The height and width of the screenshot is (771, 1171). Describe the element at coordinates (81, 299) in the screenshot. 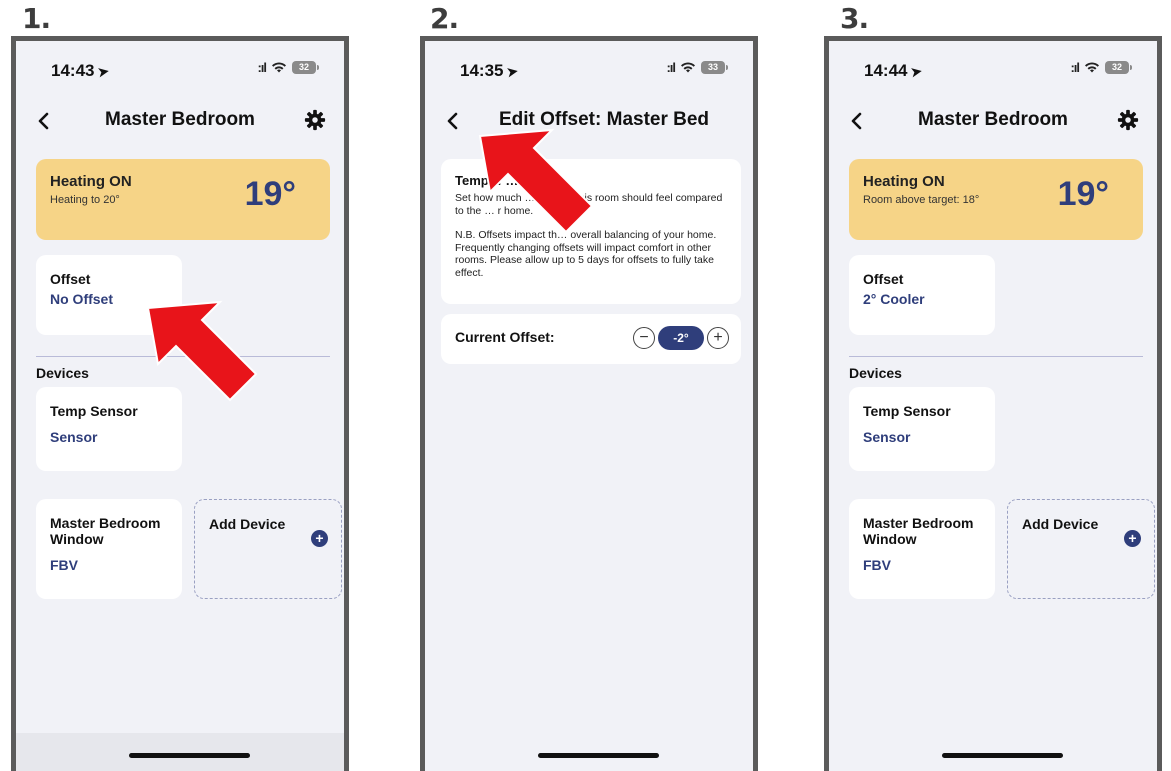

I see `offset-value: No Offset` at that location.